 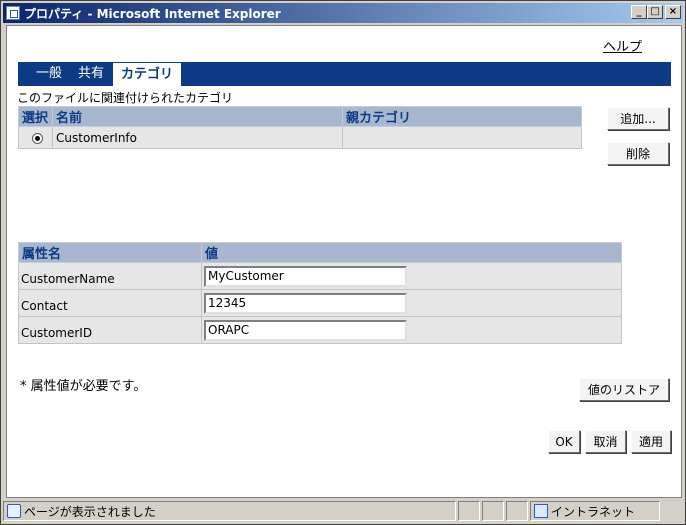 I want to click on table-row: Contact, so click(x=320, y=303).